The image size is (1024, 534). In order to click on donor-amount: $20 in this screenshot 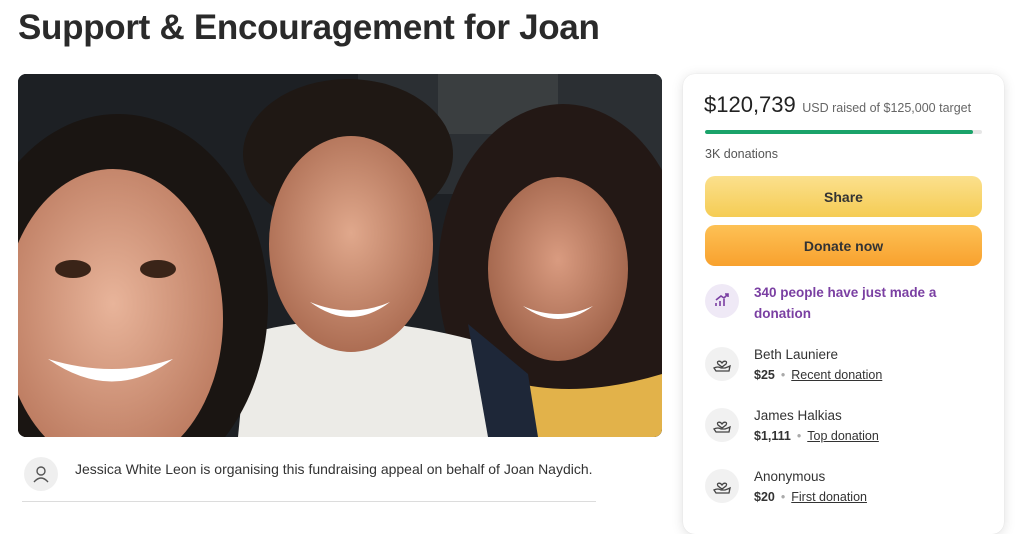, I will do `click(764, 497)`.